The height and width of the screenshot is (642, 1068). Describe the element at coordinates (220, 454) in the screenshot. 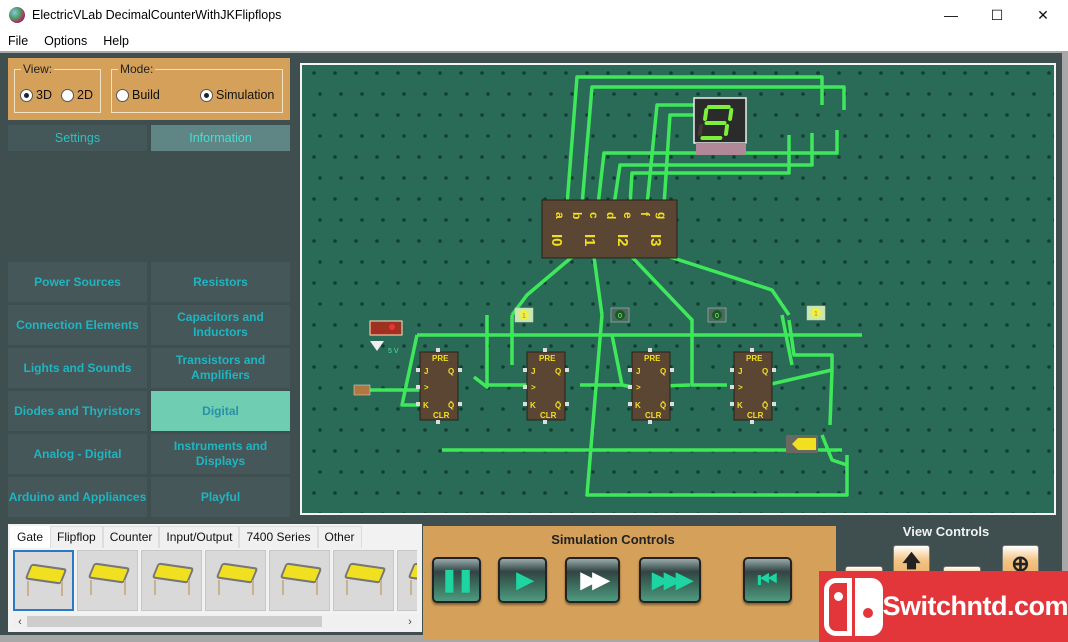

I see `category-instruments-displays: Instruments and Displays` at that location.